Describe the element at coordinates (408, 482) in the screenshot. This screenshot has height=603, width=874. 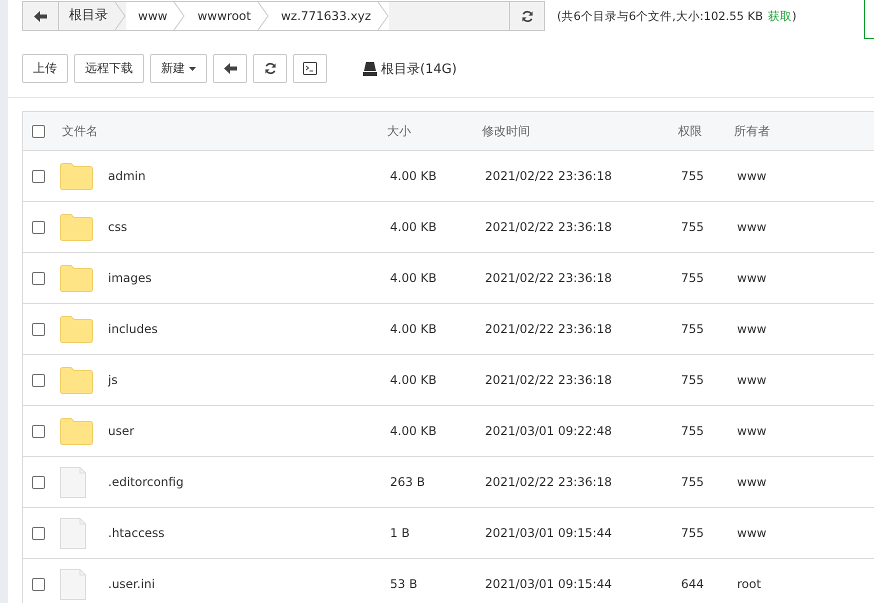
I see `table-cell-text: 263 B` at that location.